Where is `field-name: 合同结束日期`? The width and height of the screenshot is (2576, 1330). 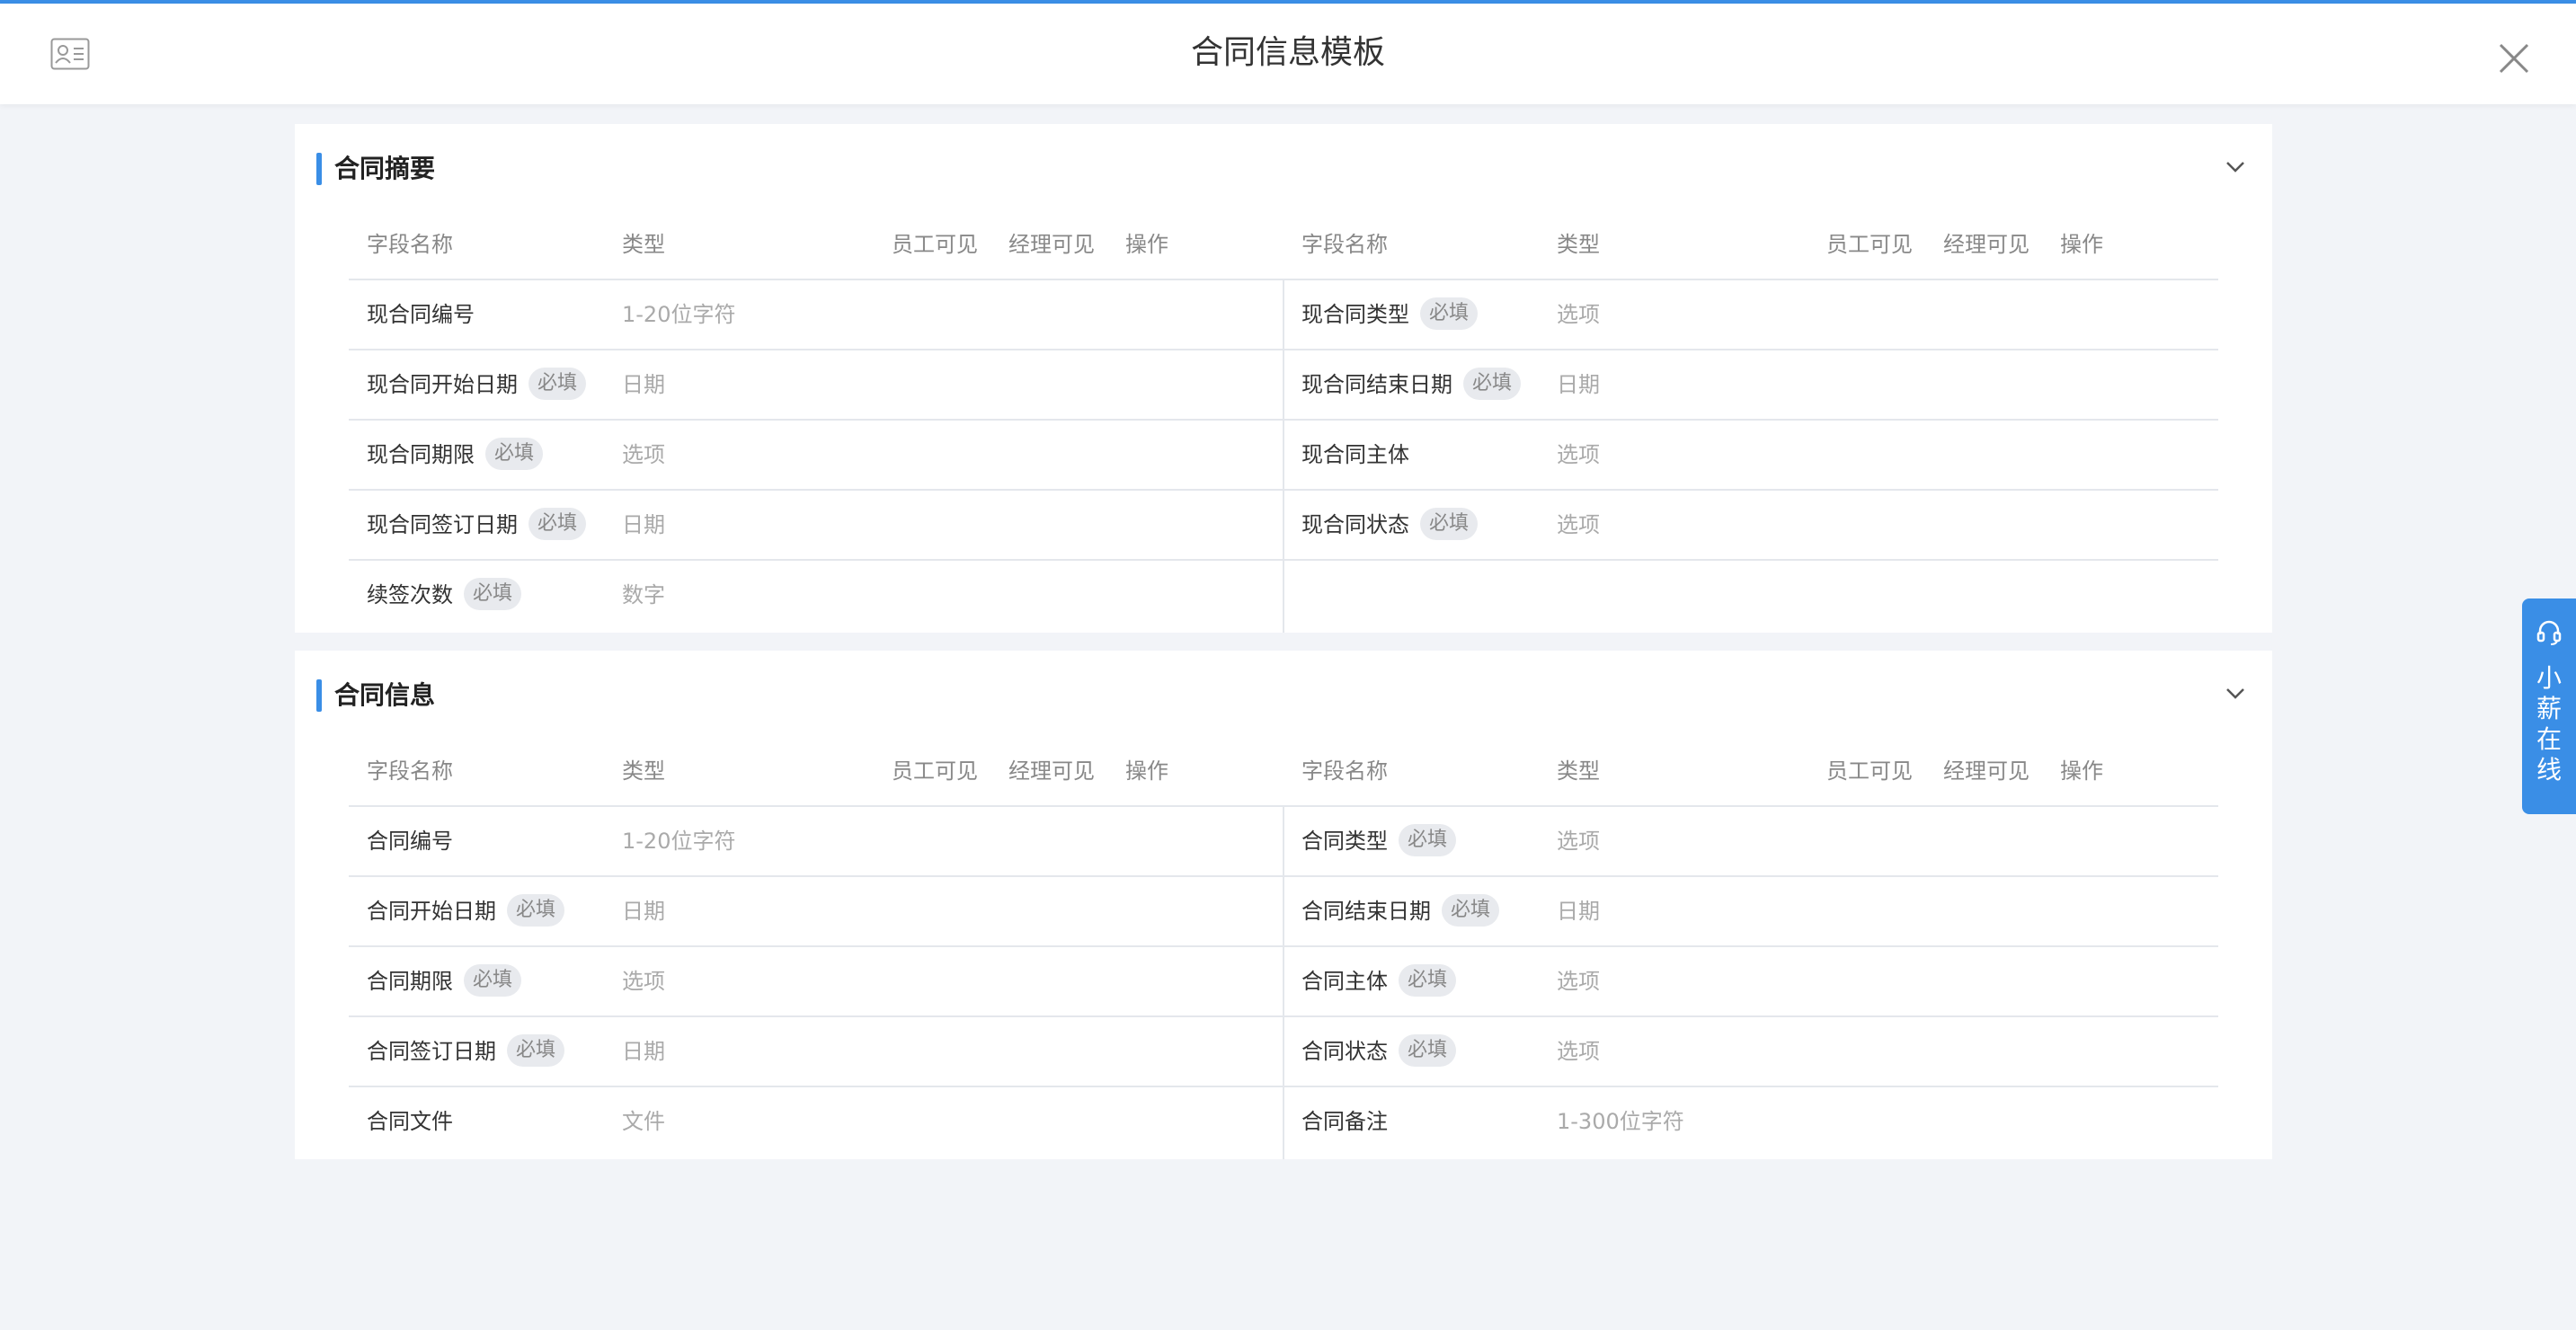
field-name: 合同结束日期 is located at coordinates (1366, 911).